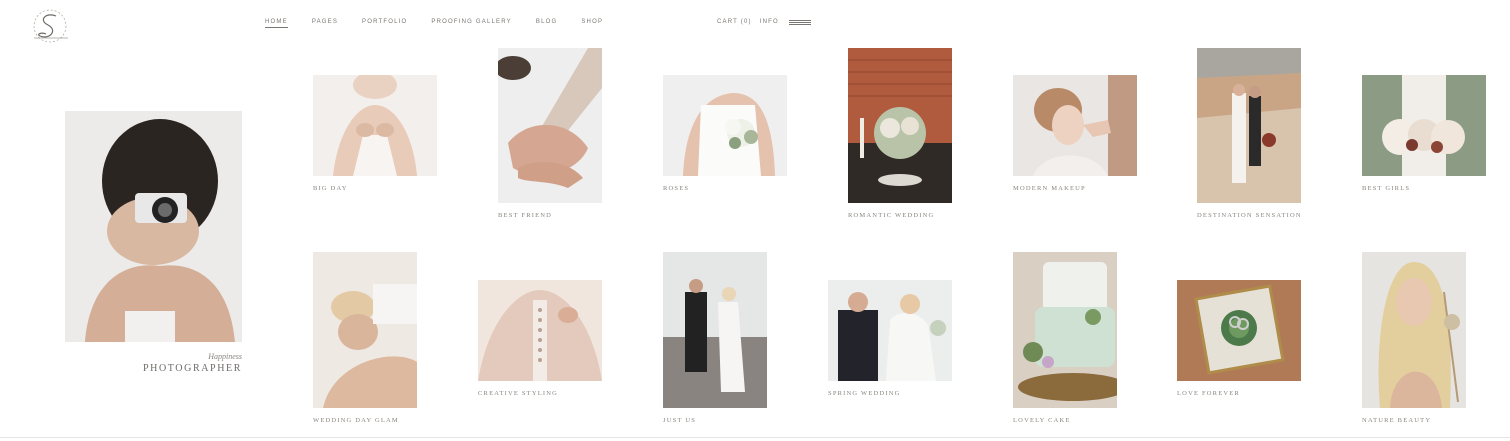 The image size is (1510, 441). What do you see at coordinates (330, 188) in the screenshot?
I see `gallery-caption: BIG DAY` at bounding box center [330, 188].